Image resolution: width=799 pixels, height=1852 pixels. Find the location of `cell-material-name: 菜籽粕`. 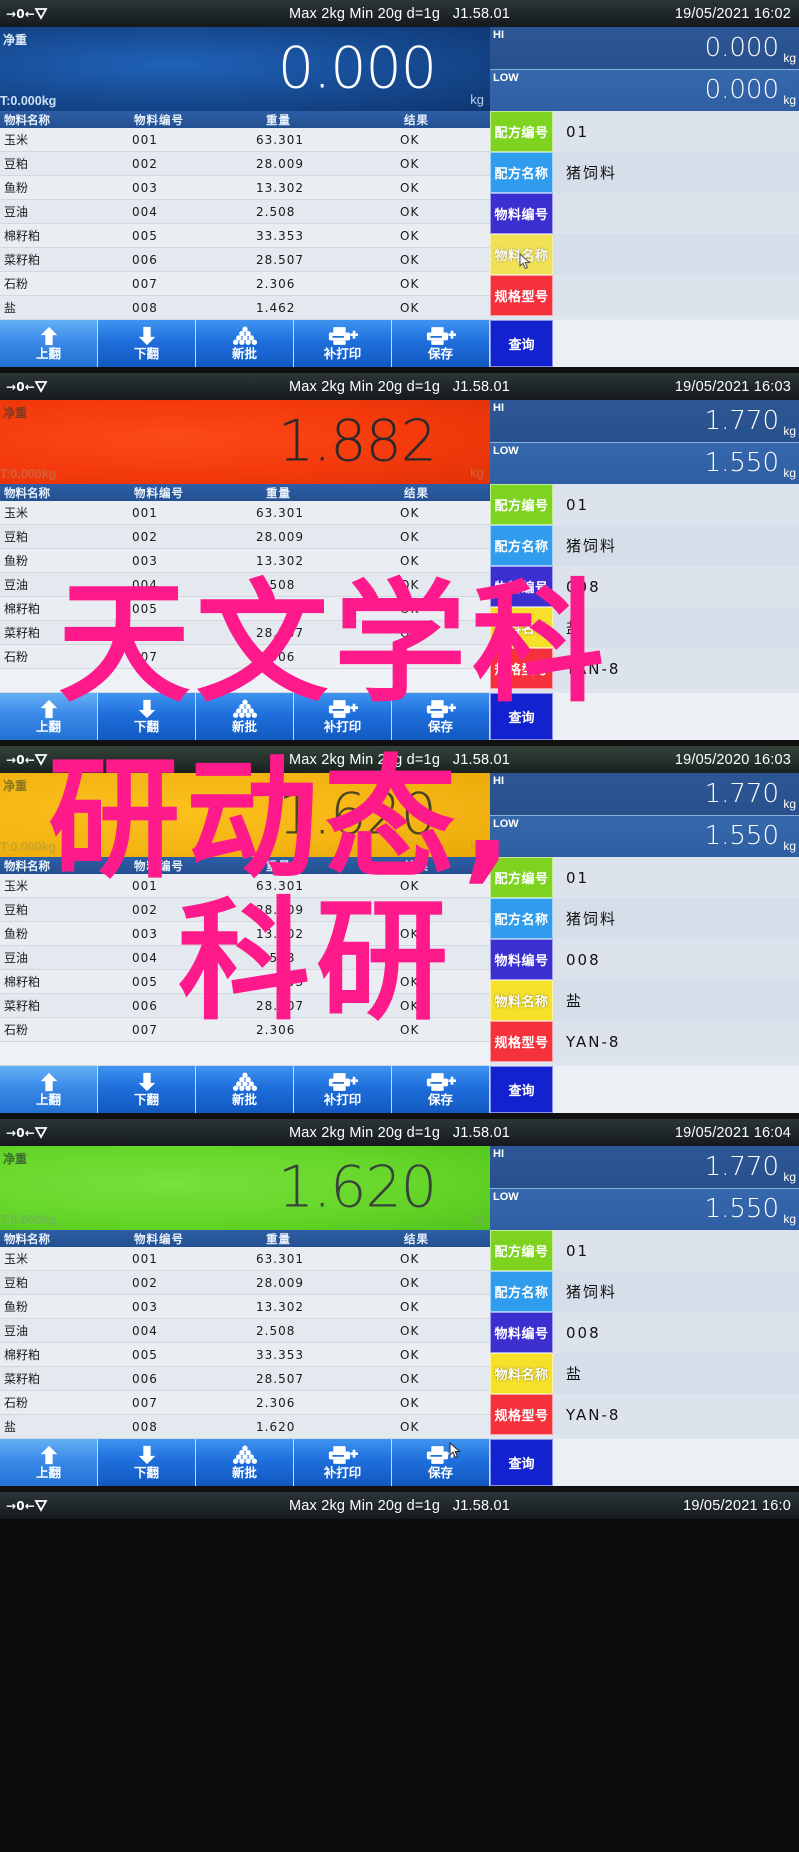

cell-material-name: 菜籽粕 is located at coordinates (22, 1379).